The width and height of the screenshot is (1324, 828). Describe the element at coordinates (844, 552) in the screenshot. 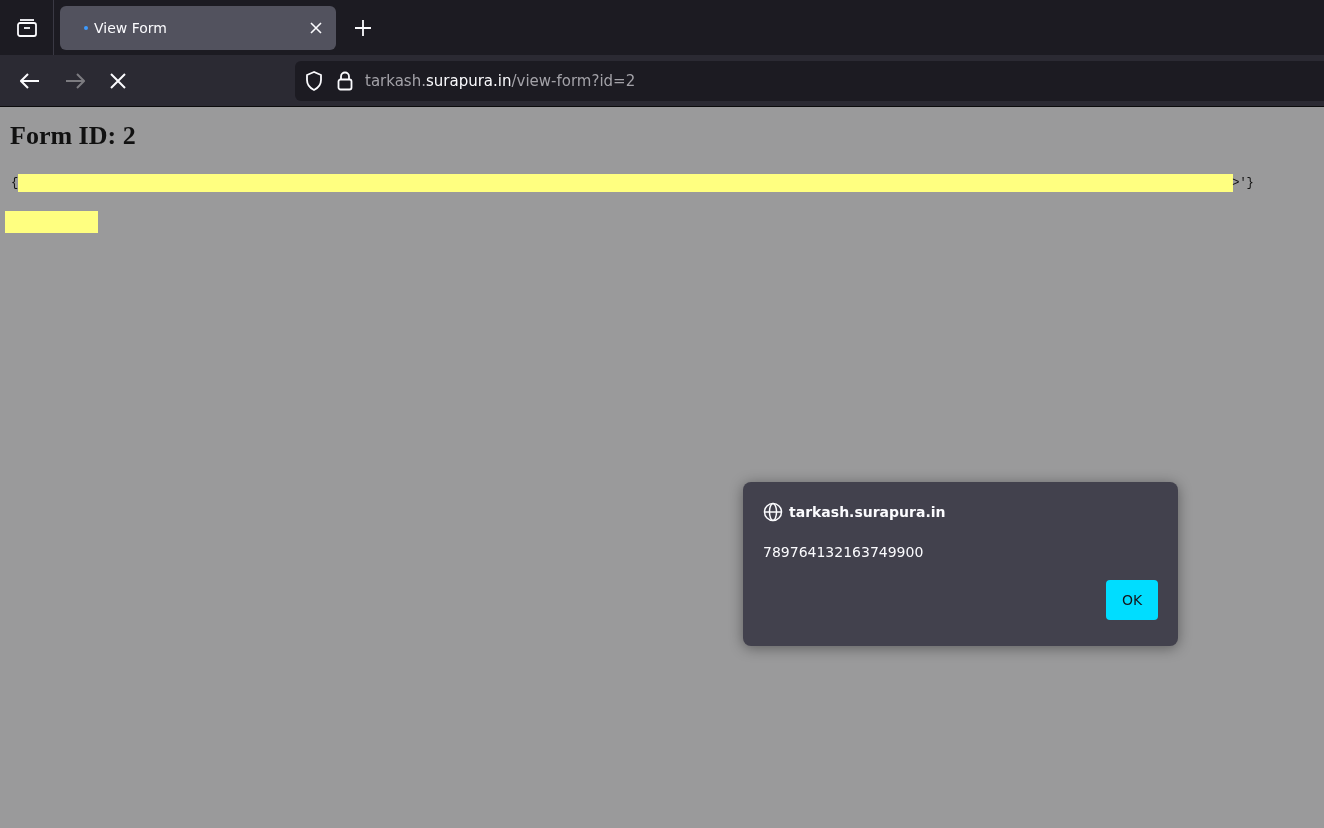

I see `dialog-message: 789764132163749900` at that location.